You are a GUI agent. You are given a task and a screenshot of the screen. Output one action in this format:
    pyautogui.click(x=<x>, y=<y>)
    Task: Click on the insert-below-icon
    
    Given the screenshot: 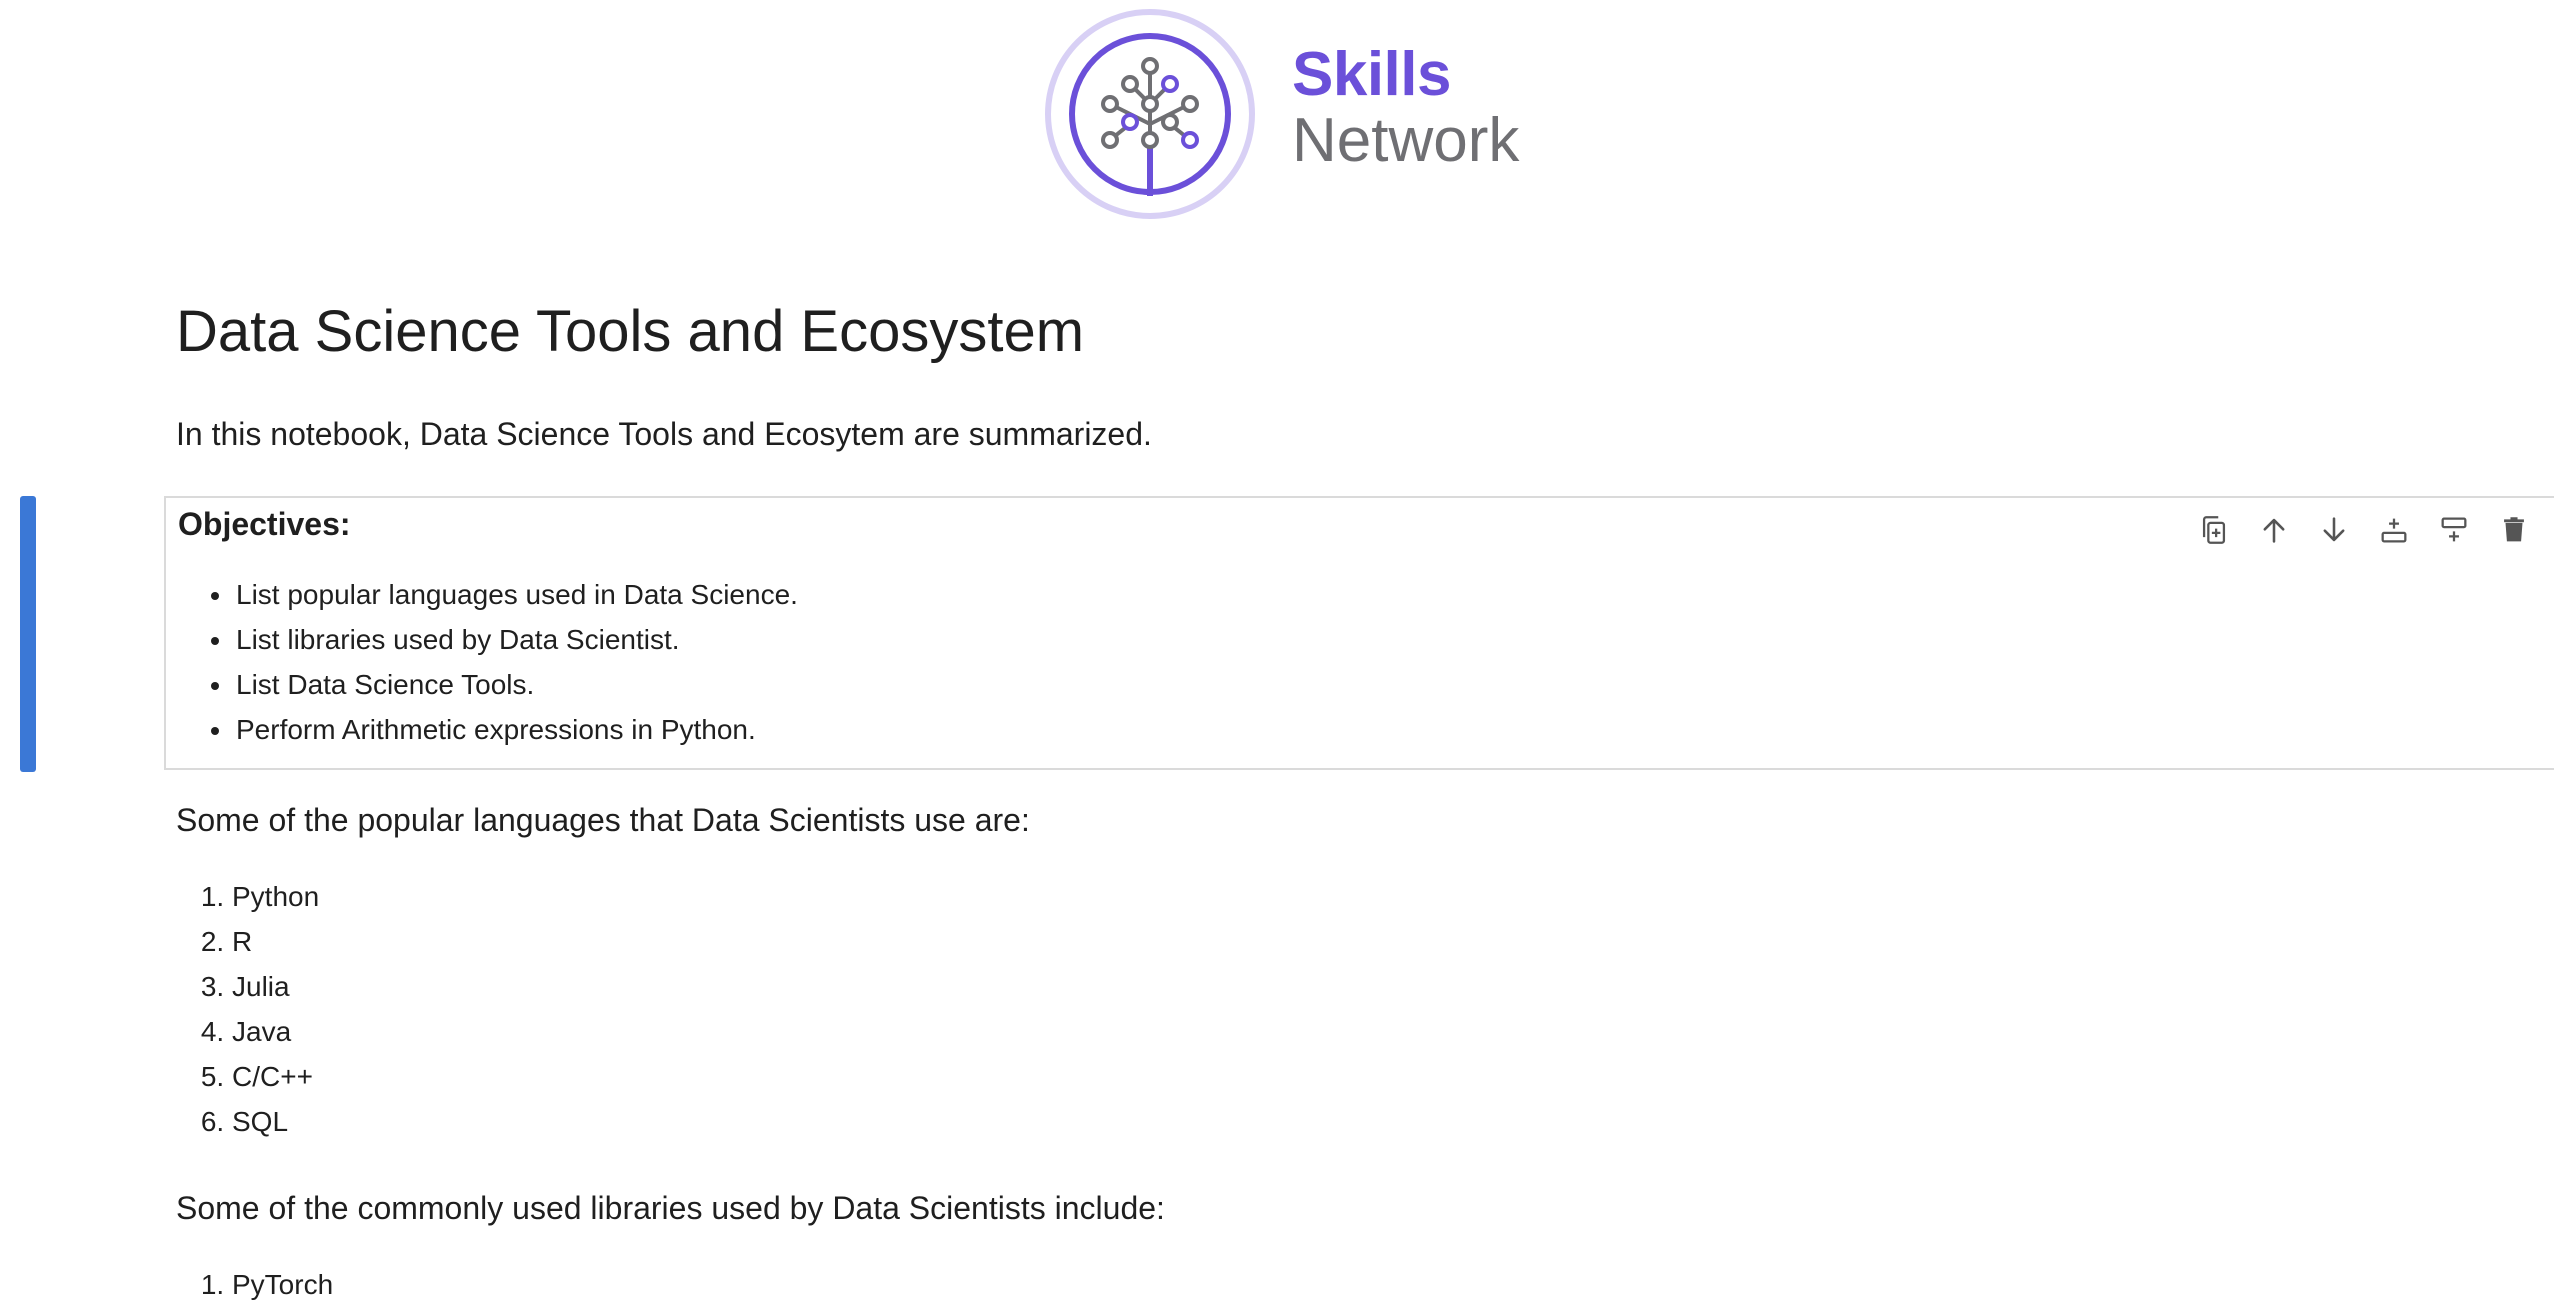 What is the action you would take?
    pyautogui.click(x=2454, y=529)
    